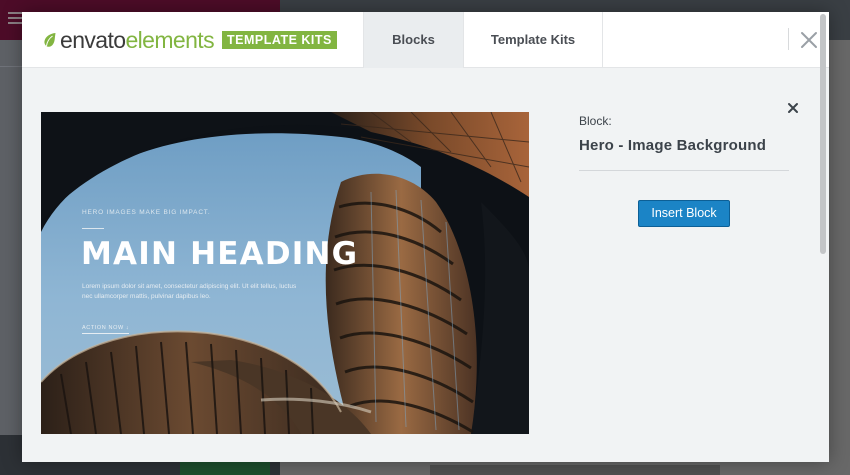 This screenshot has width=850, height=475. I want to click on close-preview-icon, so click(793, 108).